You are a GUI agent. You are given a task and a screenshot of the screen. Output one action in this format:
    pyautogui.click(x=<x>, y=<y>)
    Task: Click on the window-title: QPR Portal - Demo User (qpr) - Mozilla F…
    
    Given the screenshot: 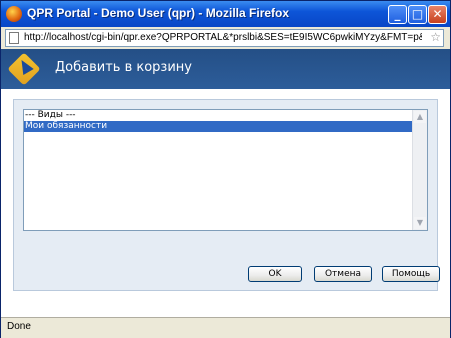 What is the action you would take?
    pyautogui.click(x=158, y=13)
    